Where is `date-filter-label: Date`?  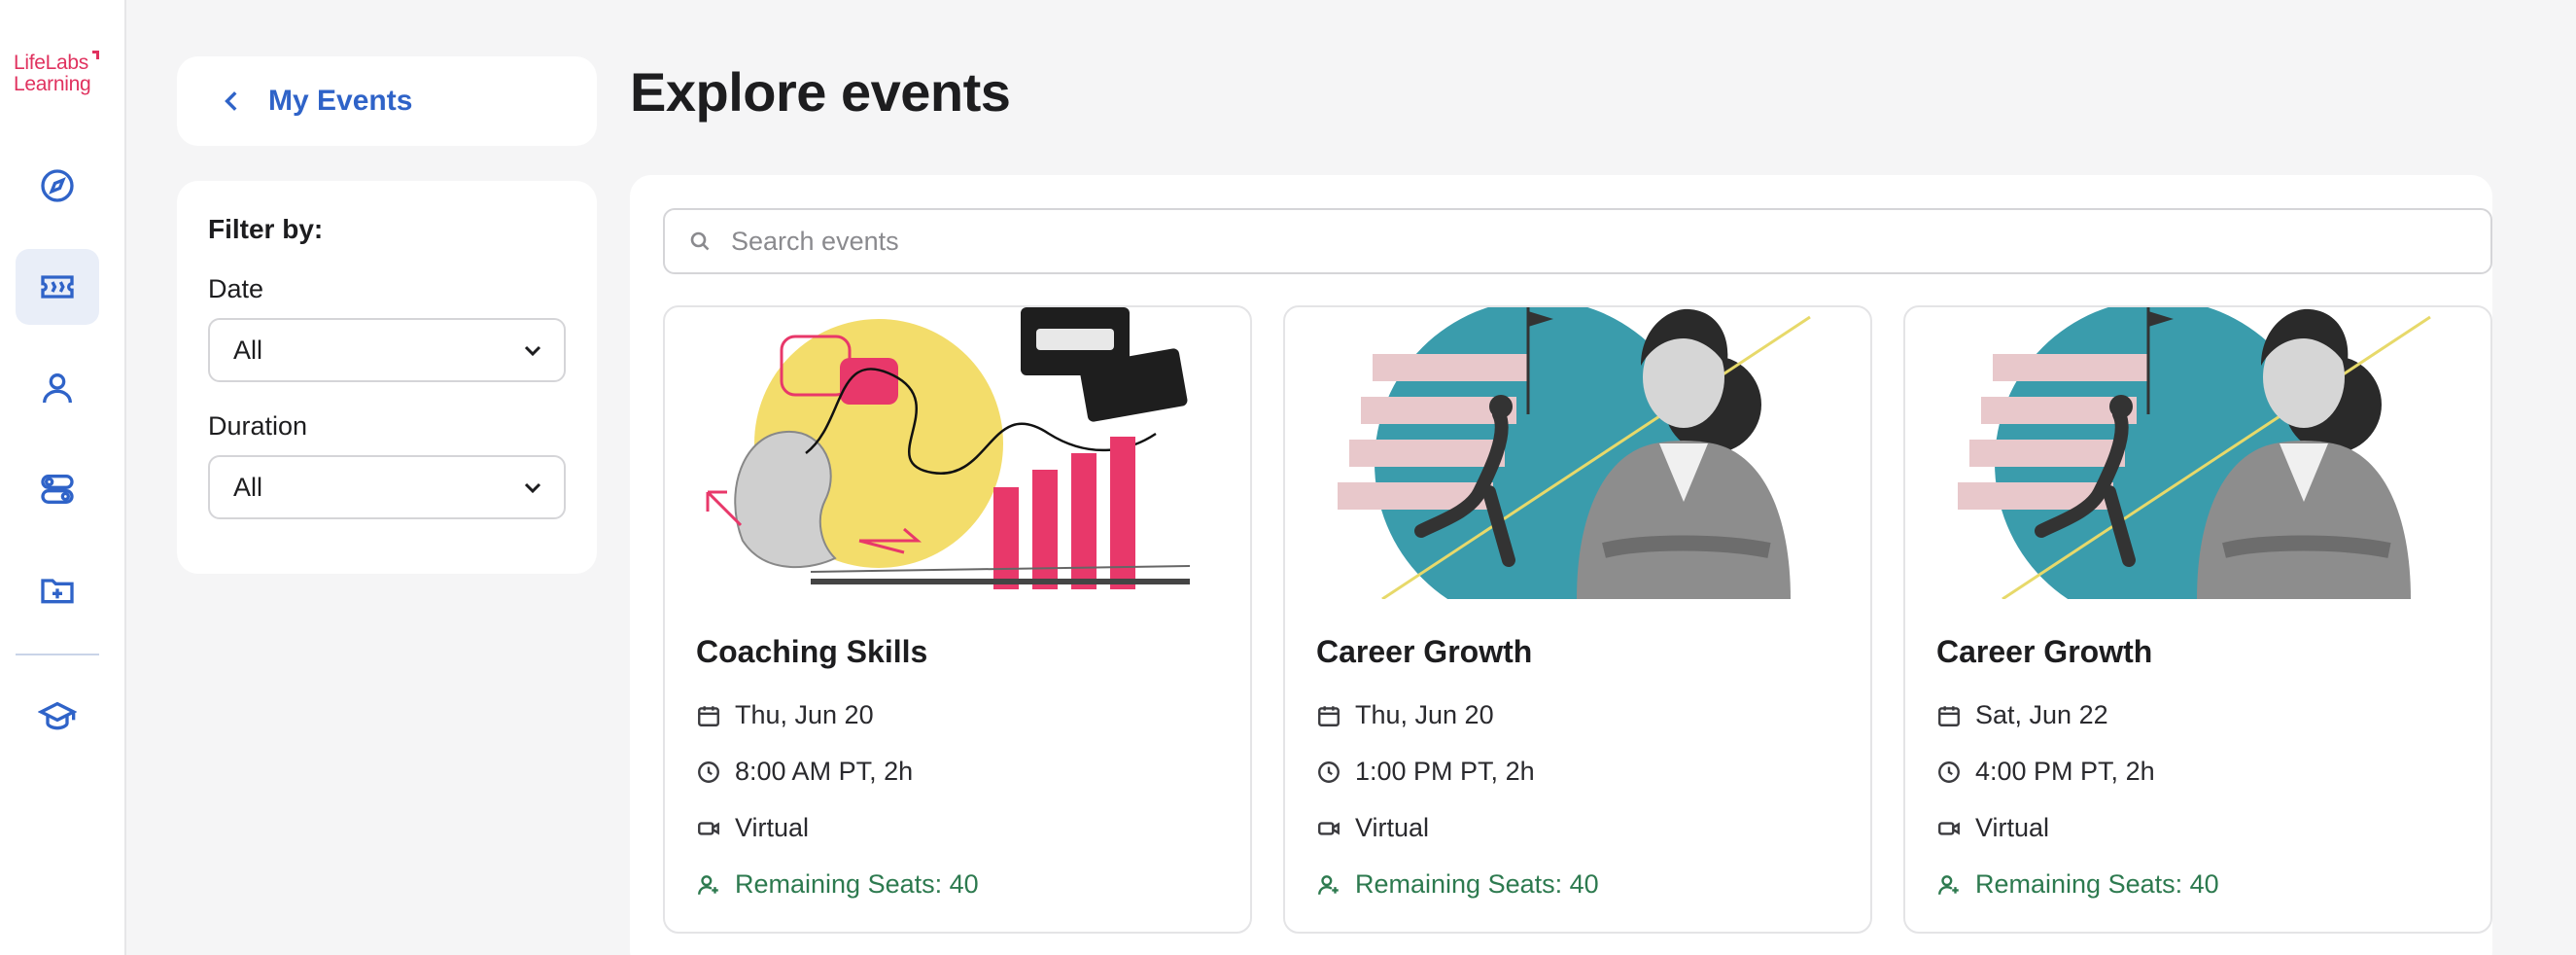 date-filter-label: Date is located at coordinates (236, 288).